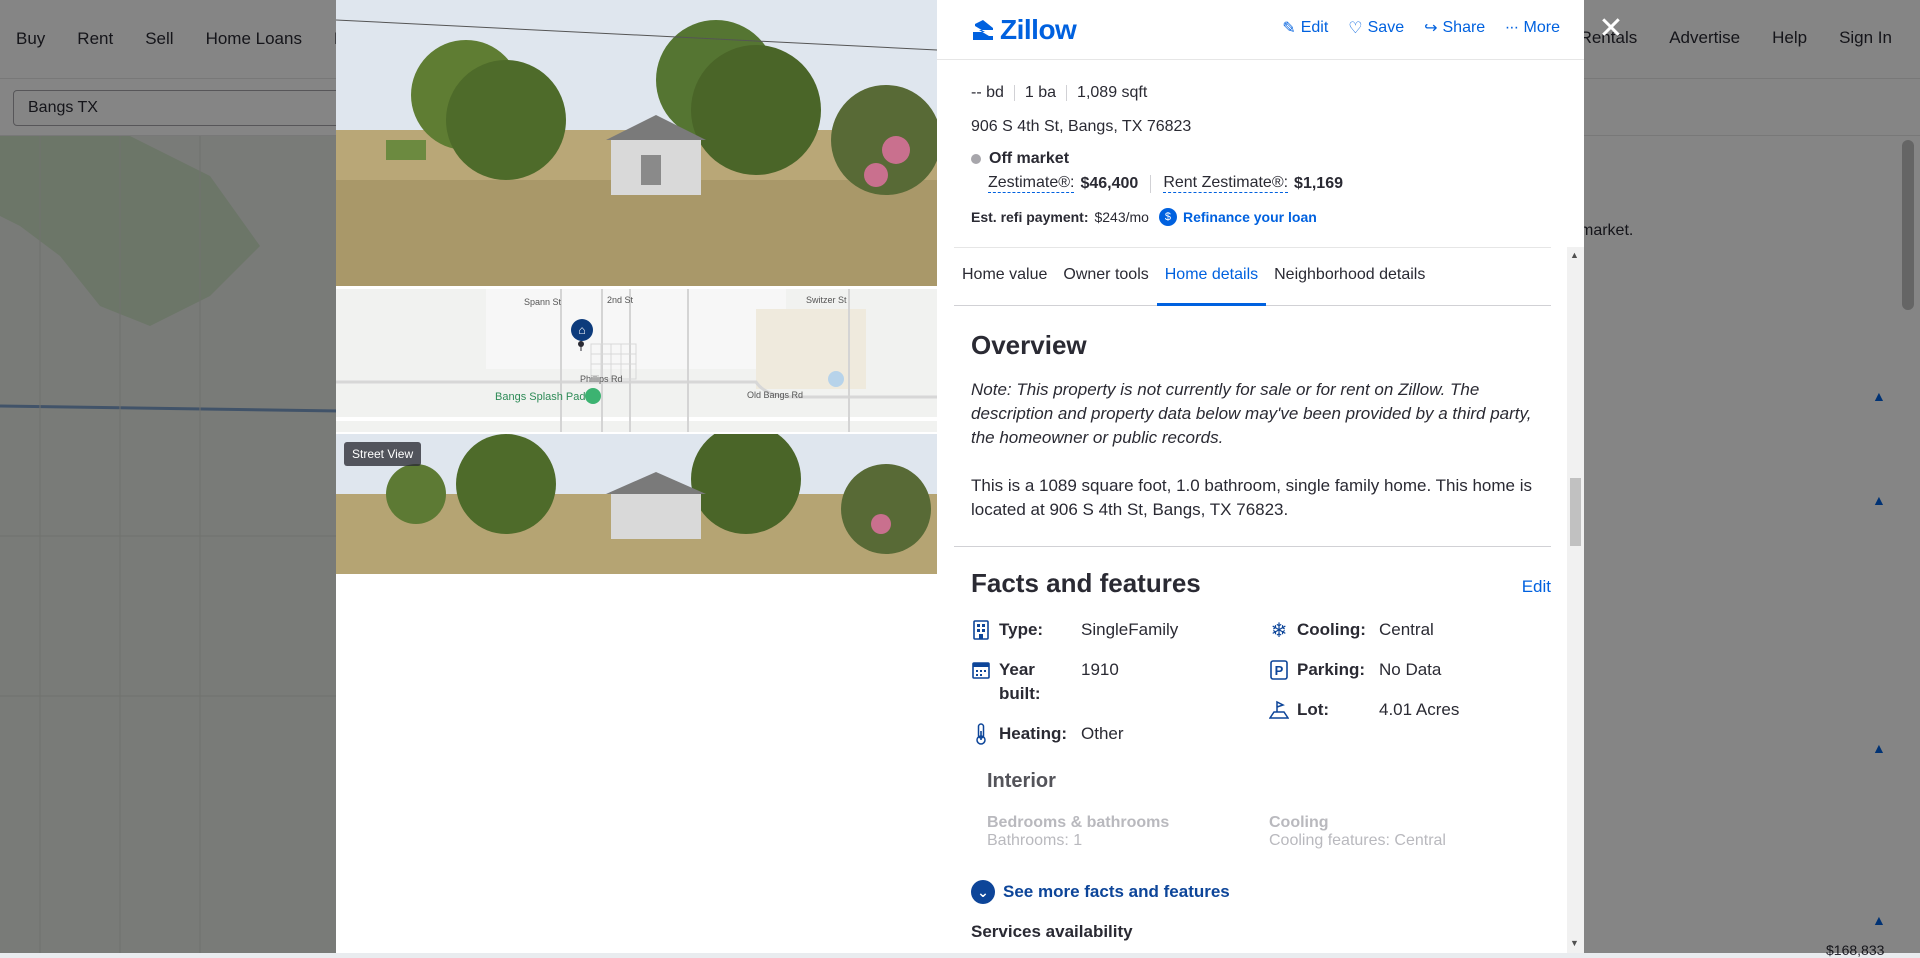 This screenshot has width=1920, height=958. Describe the element at coordinates (1611, 29) in the screenshot. I see `close-icon: ✕` at that location.